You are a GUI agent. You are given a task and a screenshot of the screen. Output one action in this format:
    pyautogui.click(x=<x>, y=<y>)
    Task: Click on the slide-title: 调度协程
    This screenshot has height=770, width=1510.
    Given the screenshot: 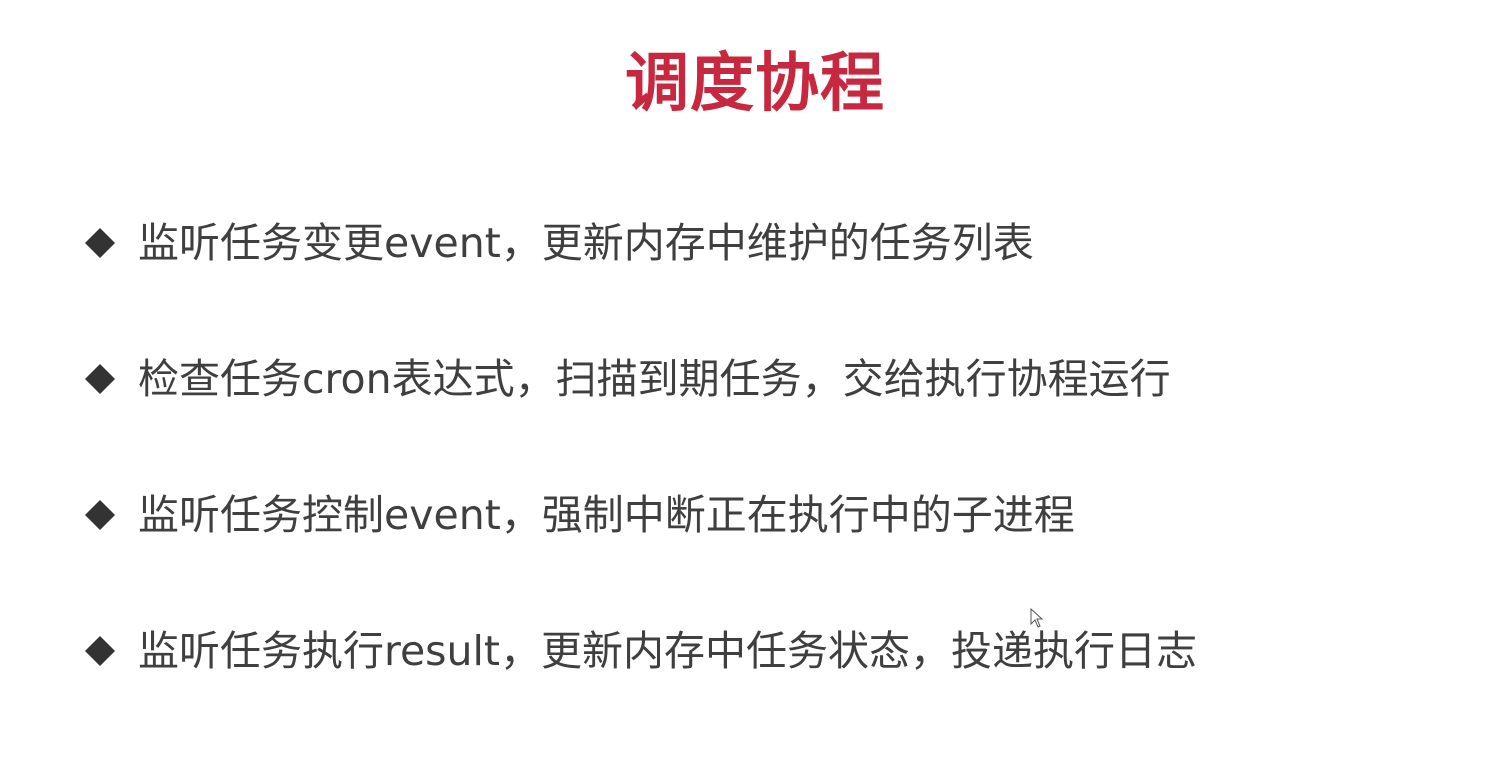 What is the action you would take?
    pyautogui.click(x=755, y=84)
    